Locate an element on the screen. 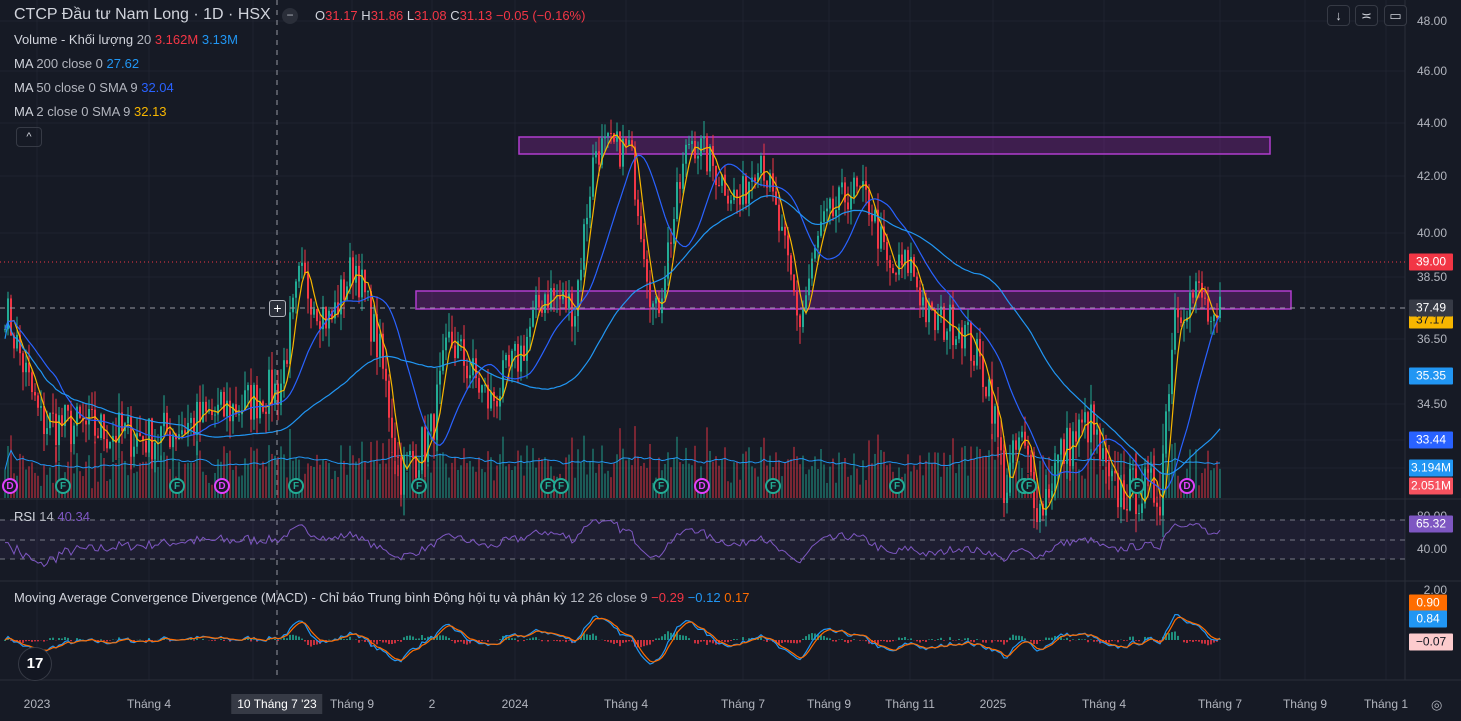 The width and height of the screenshot is (1461, 721). ma200-badge: 33.44 is located at coordinates (1431, 440).